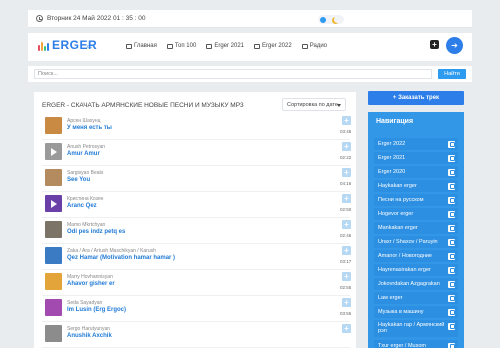 The height and width of the screenshot is (348, 500). I want to click on track-duration: 02:55, so click(346, 287).